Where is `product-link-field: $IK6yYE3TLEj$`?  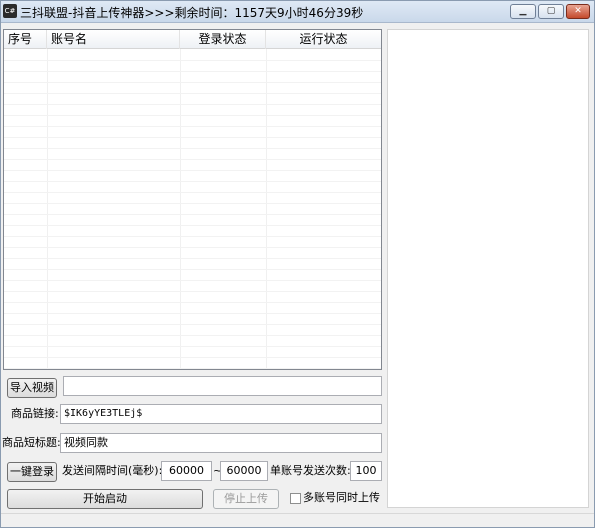 product-link-field: $IK6yYE3TLEj$ is located at coordinates (221, 414).